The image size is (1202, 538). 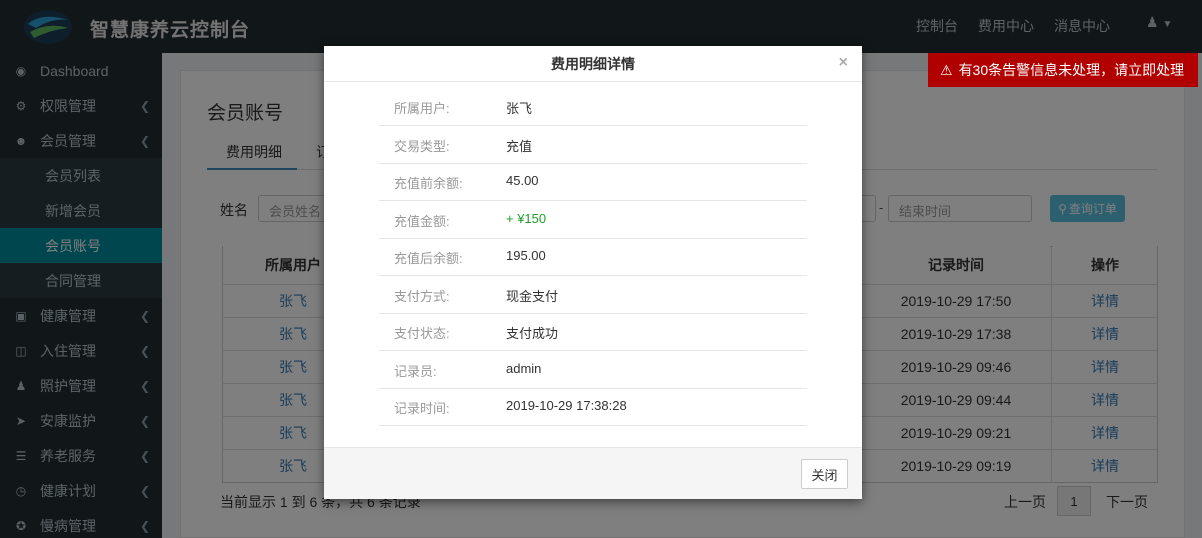 What do you see at coordinates (422, 108) in the screenshot?
I see `detail-label: 所属用户:` at bounding box center [422, 108].